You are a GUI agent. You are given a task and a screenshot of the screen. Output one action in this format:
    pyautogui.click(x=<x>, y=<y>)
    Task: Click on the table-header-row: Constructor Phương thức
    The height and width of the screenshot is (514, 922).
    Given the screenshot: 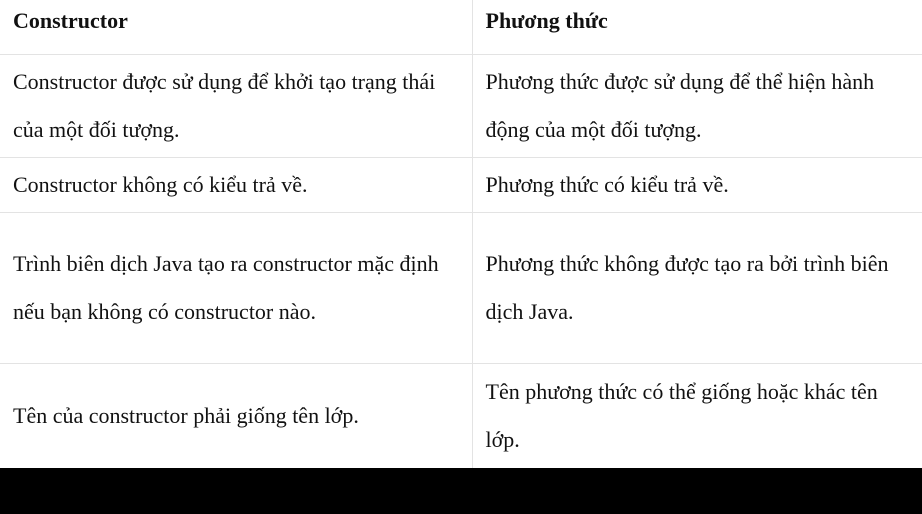 What is the action you would take?
    pyautogui.click(x=461, y=27)
    